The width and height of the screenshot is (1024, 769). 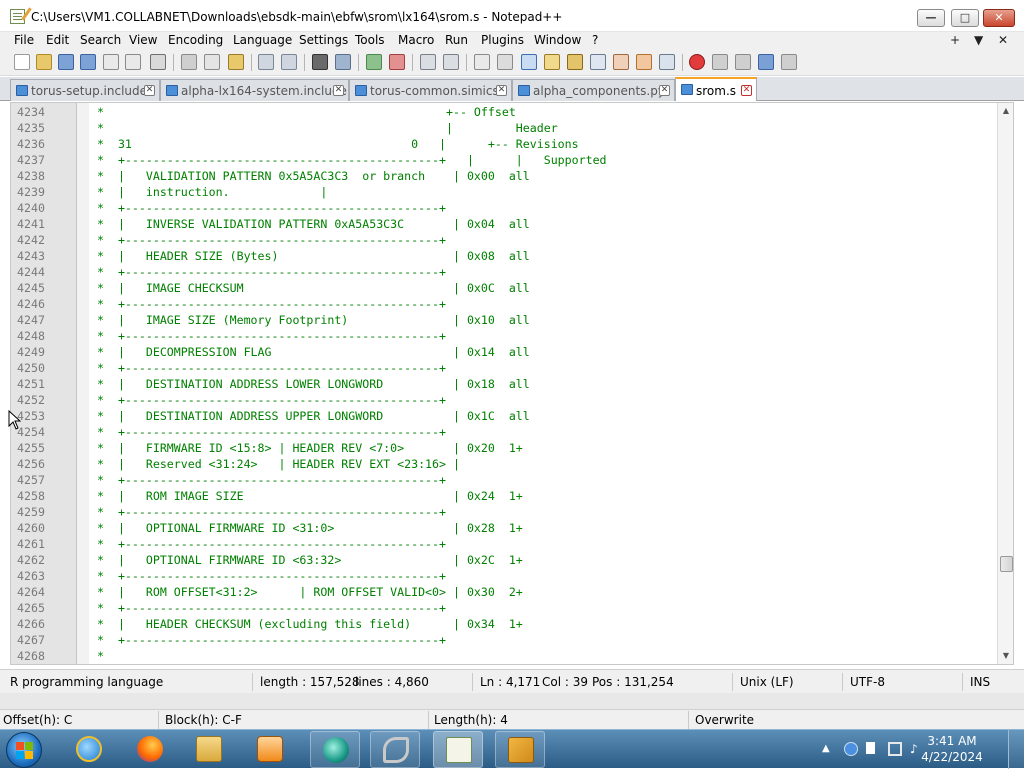 I want to click on status-eol: Unix (LF), so click(x=767, y=682).